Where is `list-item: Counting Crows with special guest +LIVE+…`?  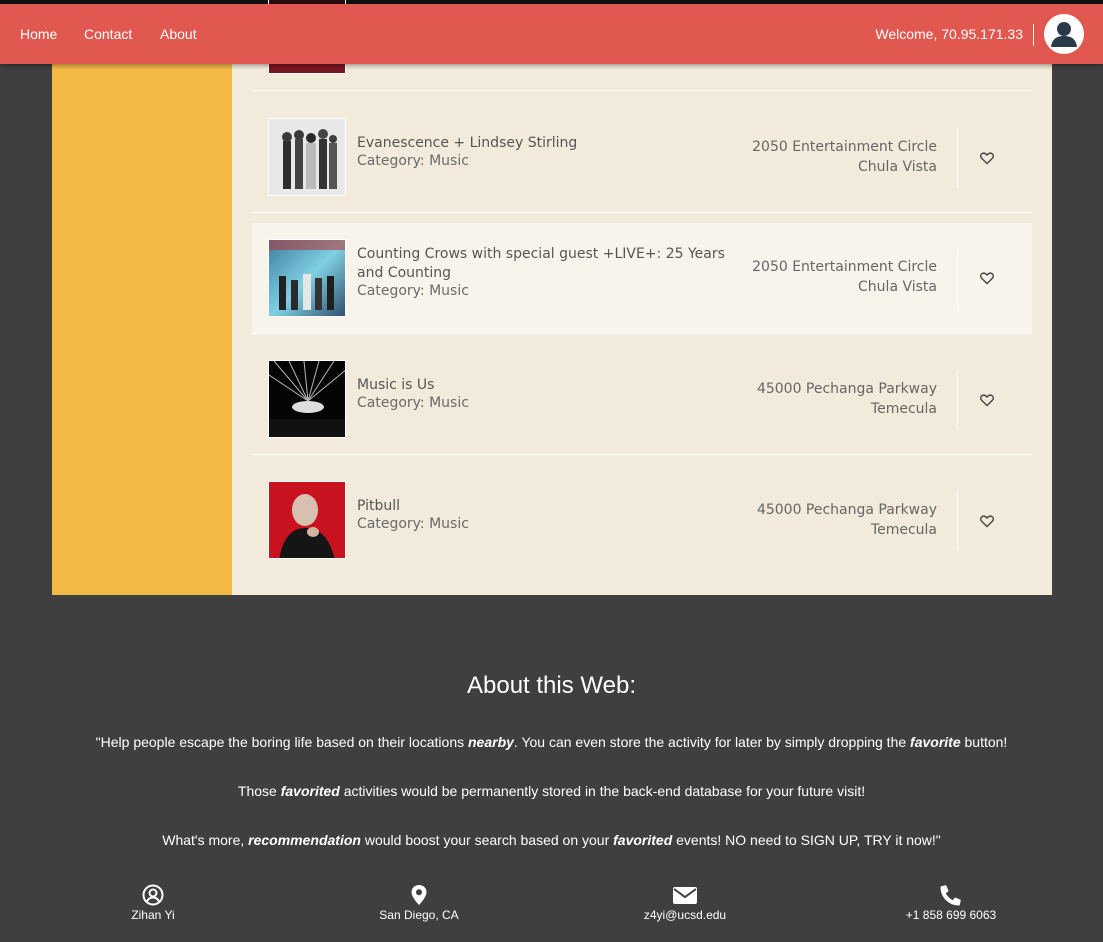 list-item: Counting Crows with special guest +LIVE+… is located at coordinates (642, 278).